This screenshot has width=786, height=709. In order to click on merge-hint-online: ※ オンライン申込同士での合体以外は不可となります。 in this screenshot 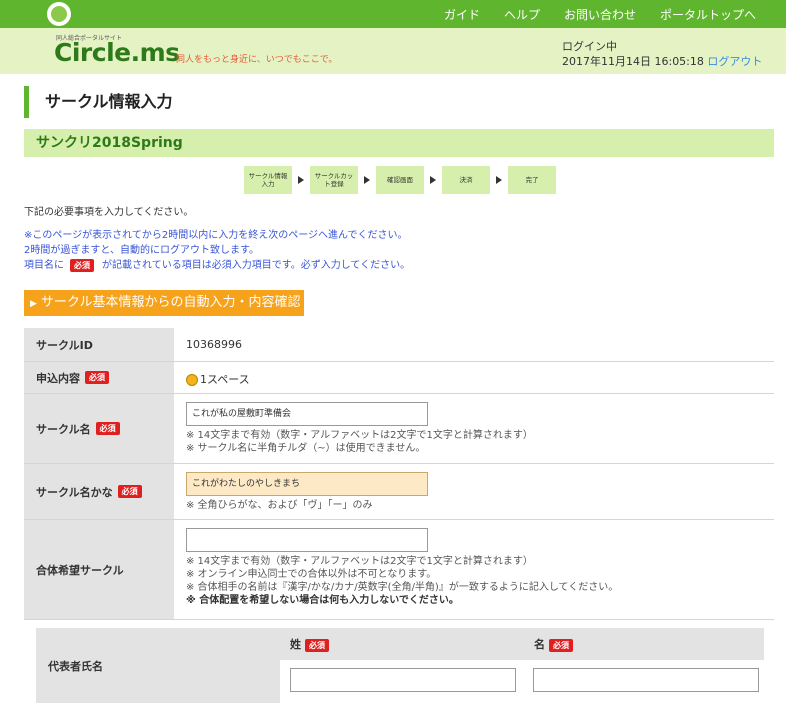, I will do `click(311, 574)`.